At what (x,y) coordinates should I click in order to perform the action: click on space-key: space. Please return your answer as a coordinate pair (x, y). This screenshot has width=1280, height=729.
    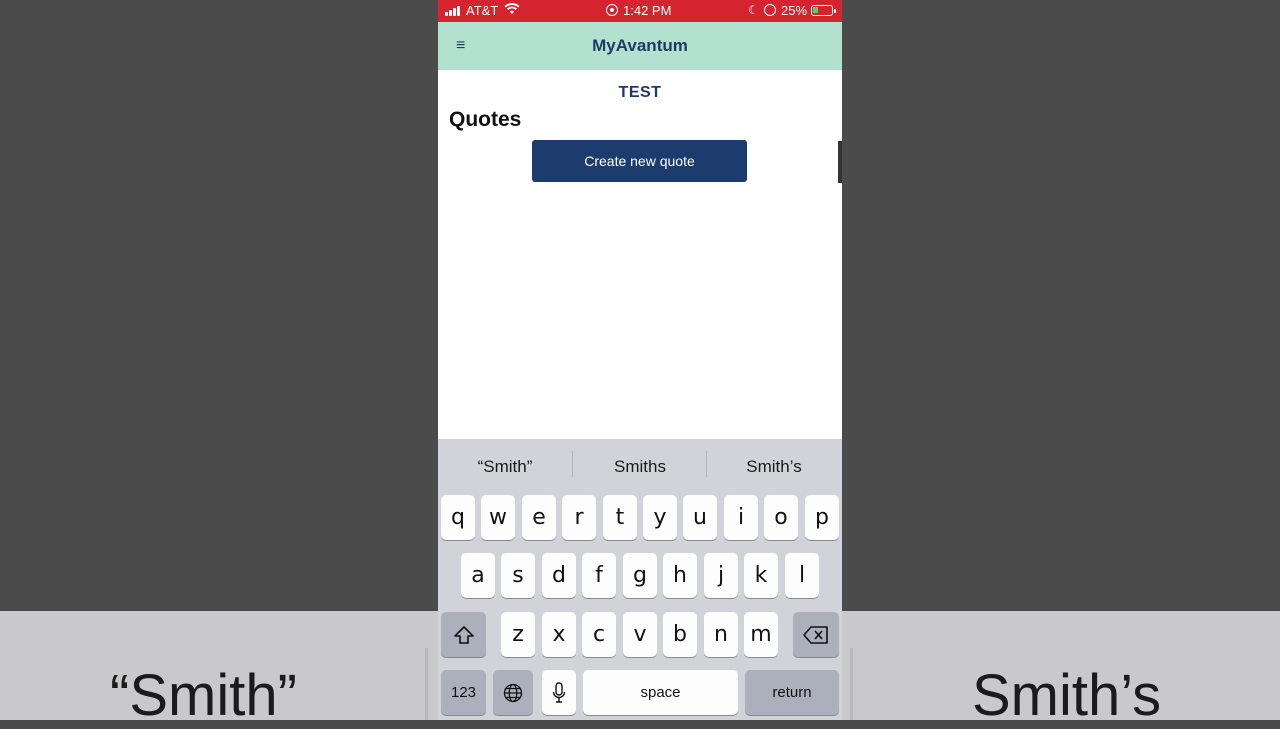
    Looking at the image, I should click on (660, 692).